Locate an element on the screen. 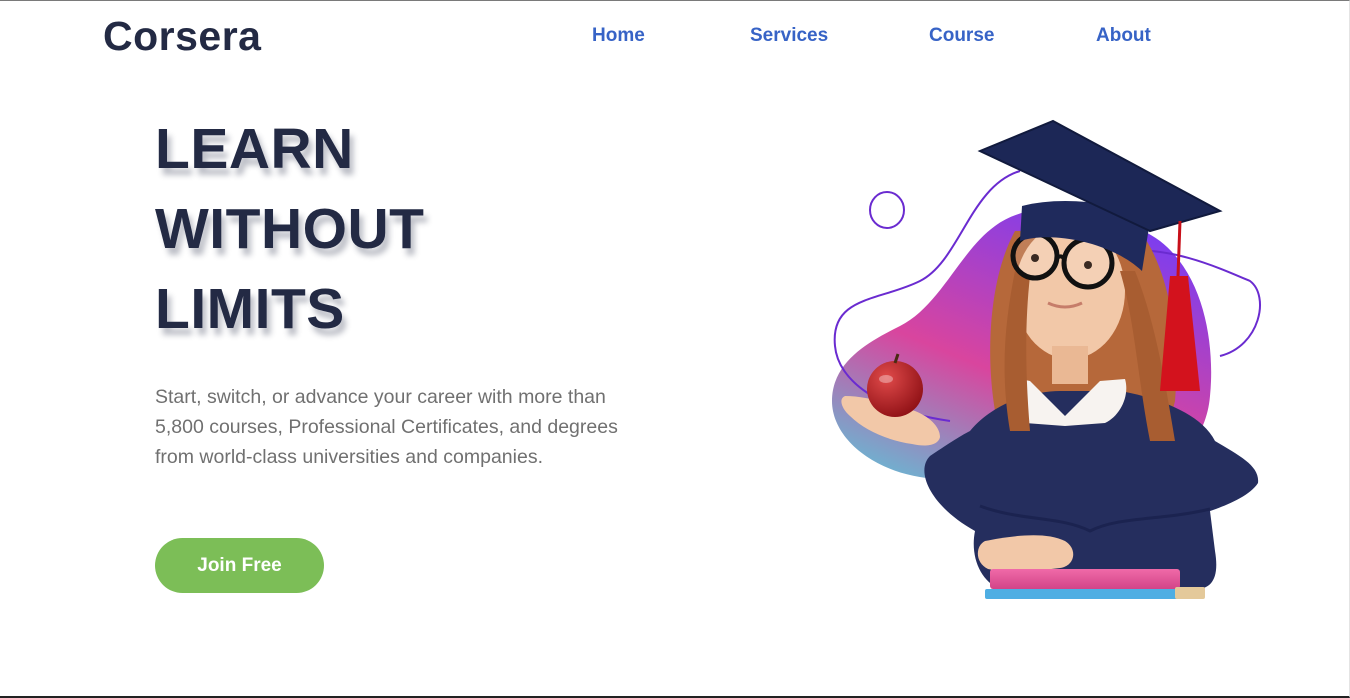 This screenshot has width=1350, height=698. hand-on-books is located at coordinates (1025, 553).